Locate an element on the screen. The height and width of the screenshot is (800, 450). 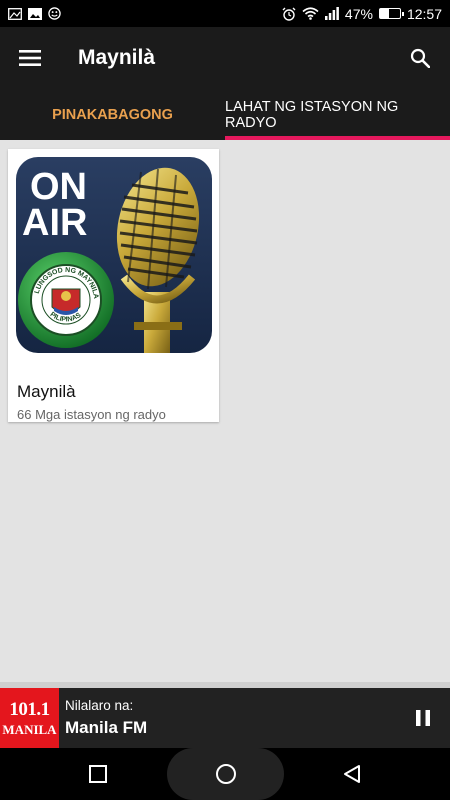
wifi-icon is located at coordinates (310, 13).